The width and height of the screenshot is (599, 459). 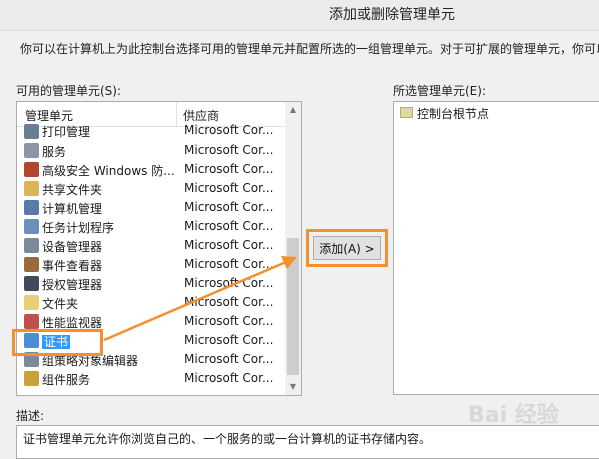 I want to click on description-box: 证书管理单元允许你浏览自己的、一个服务的或一台计算机的证书存储内容。, so click(x=307, y=442).